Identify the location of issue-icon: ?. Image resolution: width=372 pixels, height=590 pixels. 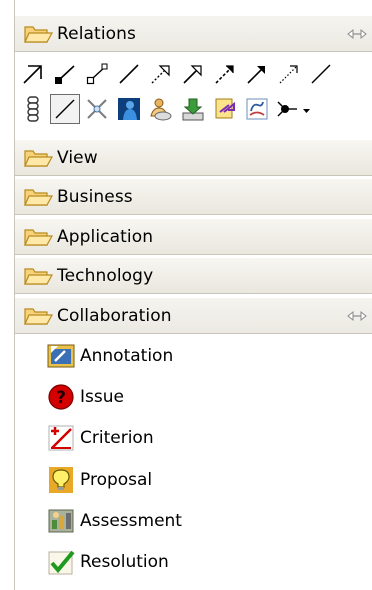
(61, 397).